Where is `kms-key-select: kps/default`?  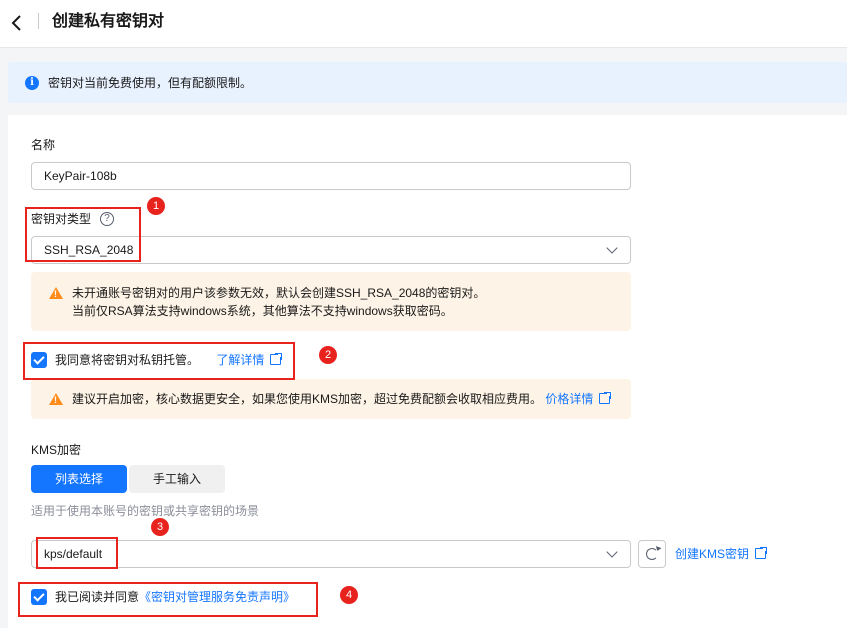 kms-key-select: kps/default is located at coordinates (331, 554).